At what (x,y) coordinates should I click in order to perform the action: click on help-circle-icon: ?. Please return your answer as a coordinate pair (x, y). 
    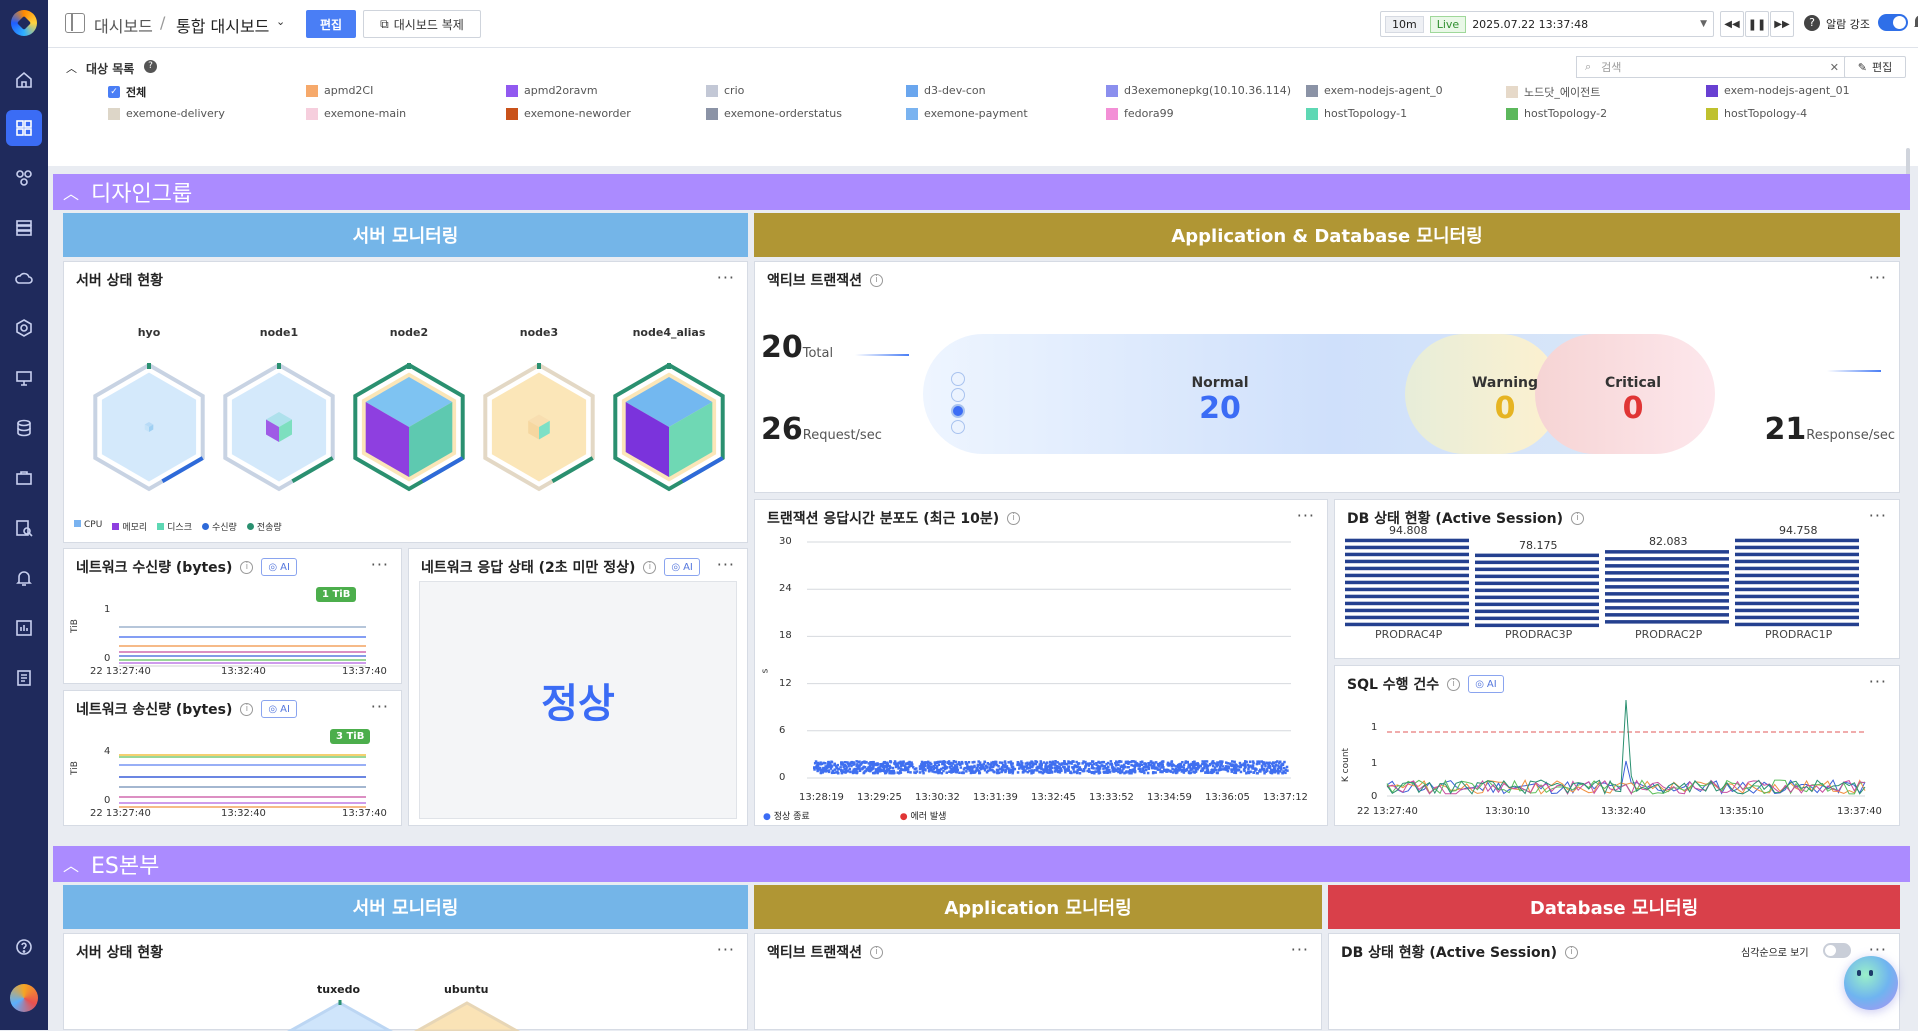
    Looking at the image, I should click on (1812, 23).